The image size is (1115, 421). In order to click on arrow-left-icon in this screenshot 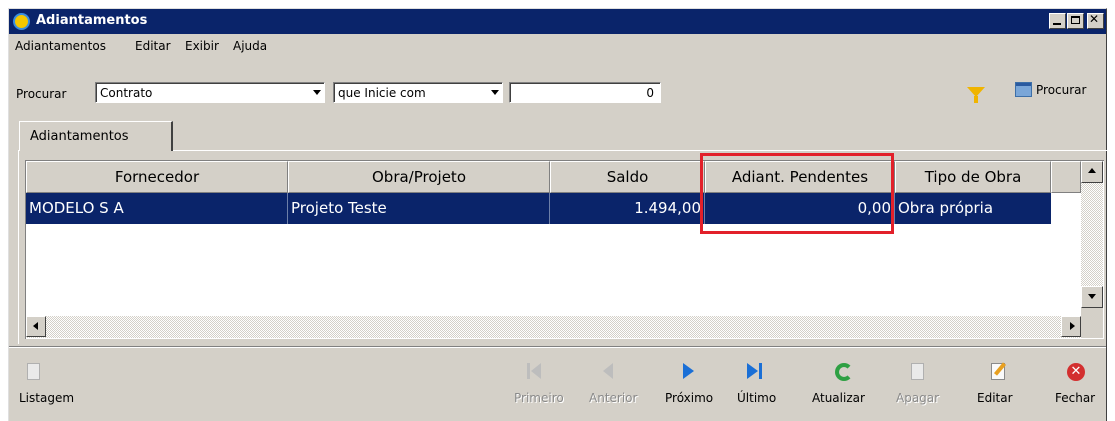, I will do `click(35, 326)`.